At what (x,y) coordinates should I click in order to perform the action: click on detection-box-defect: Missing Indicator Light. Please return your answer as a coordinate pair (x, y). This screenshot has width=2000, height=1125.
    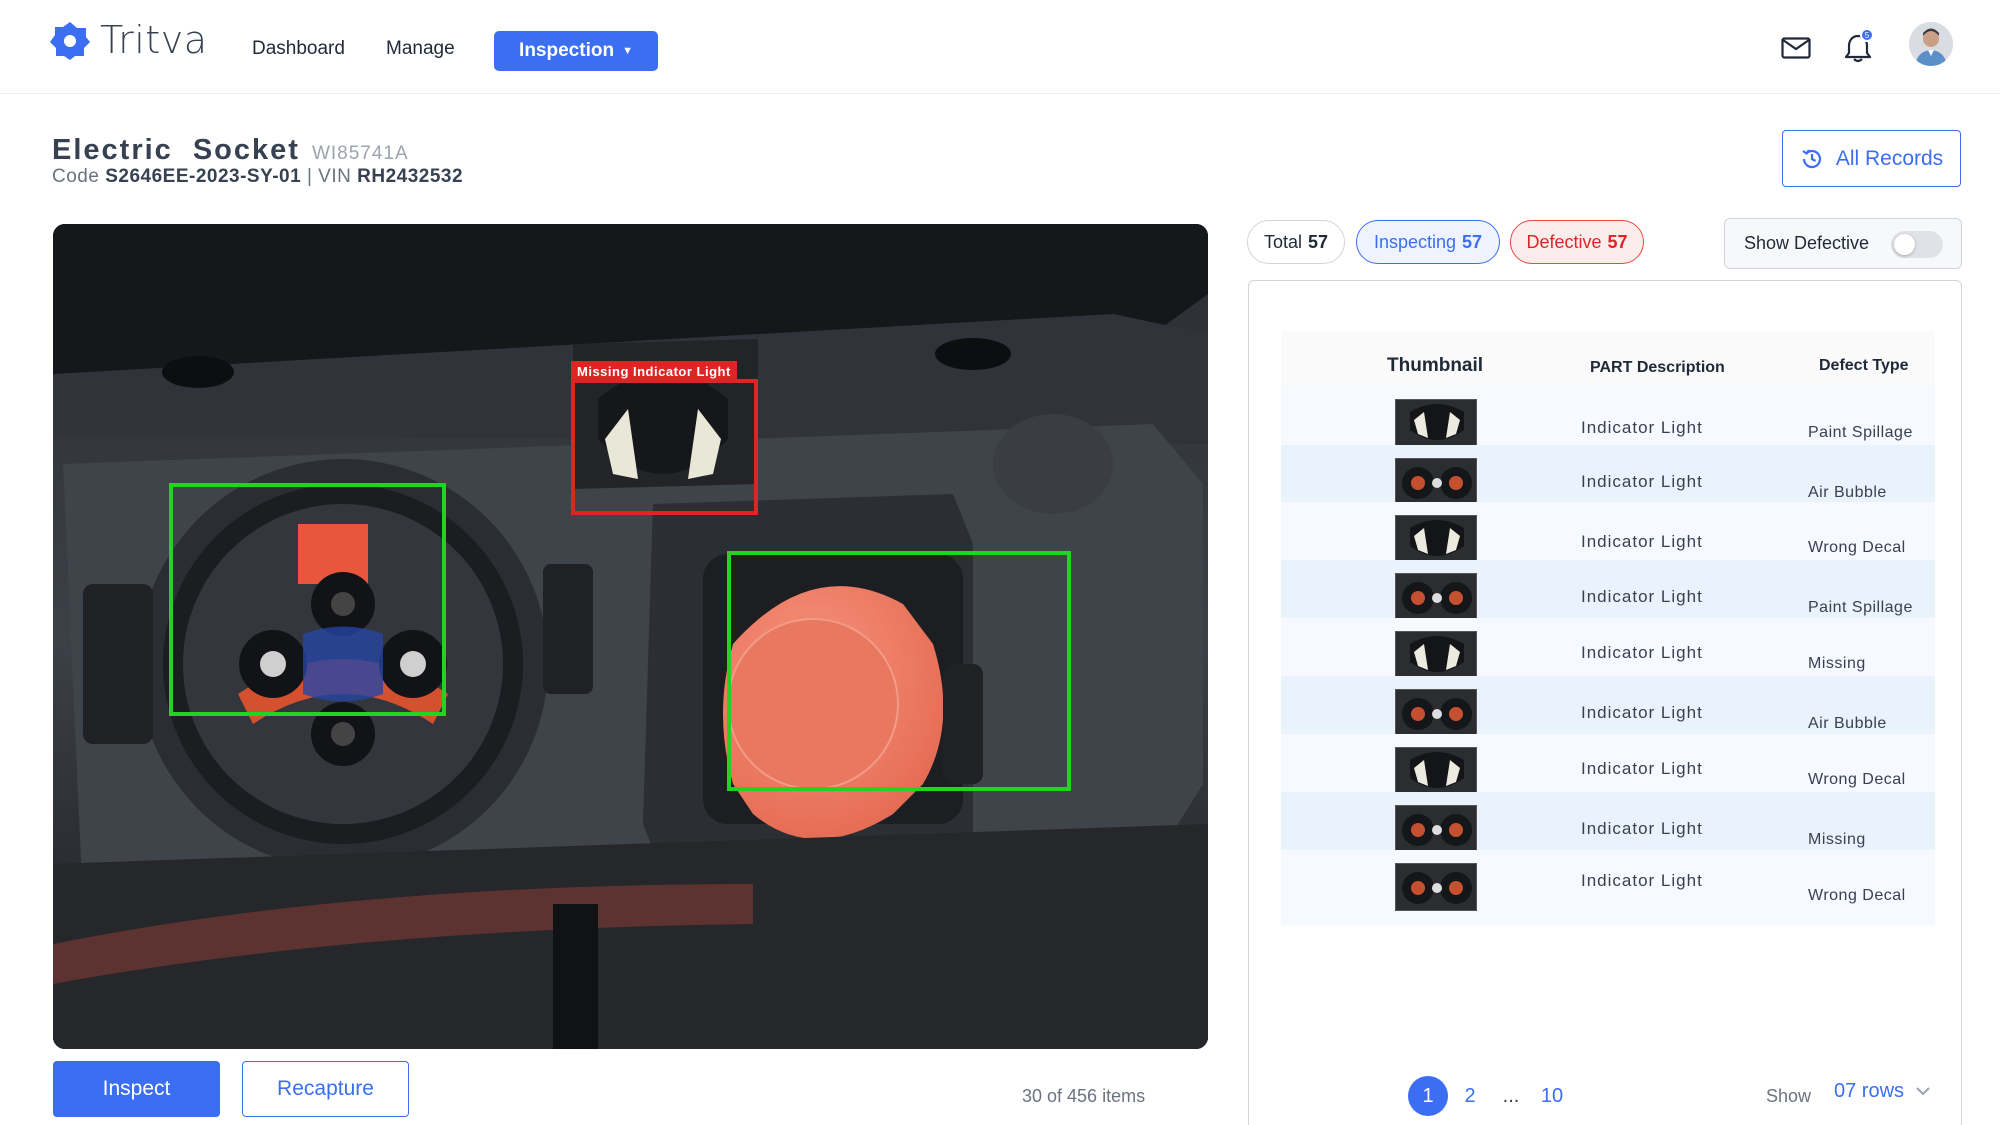
    Looking at the image, I should click on (664, 438).